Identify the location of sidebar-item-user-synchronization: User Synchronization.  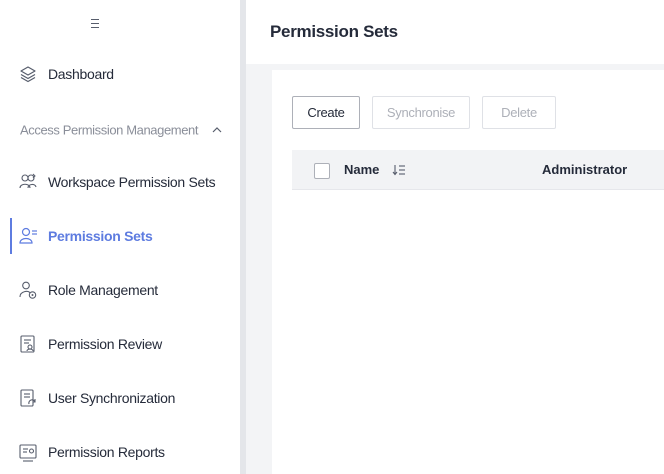
(120, 398).